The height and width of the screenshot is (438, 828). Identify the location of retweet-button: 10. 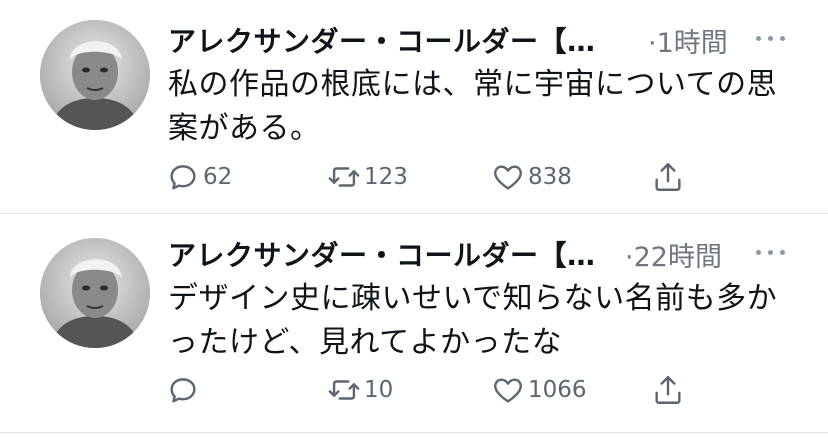
(360, 390).